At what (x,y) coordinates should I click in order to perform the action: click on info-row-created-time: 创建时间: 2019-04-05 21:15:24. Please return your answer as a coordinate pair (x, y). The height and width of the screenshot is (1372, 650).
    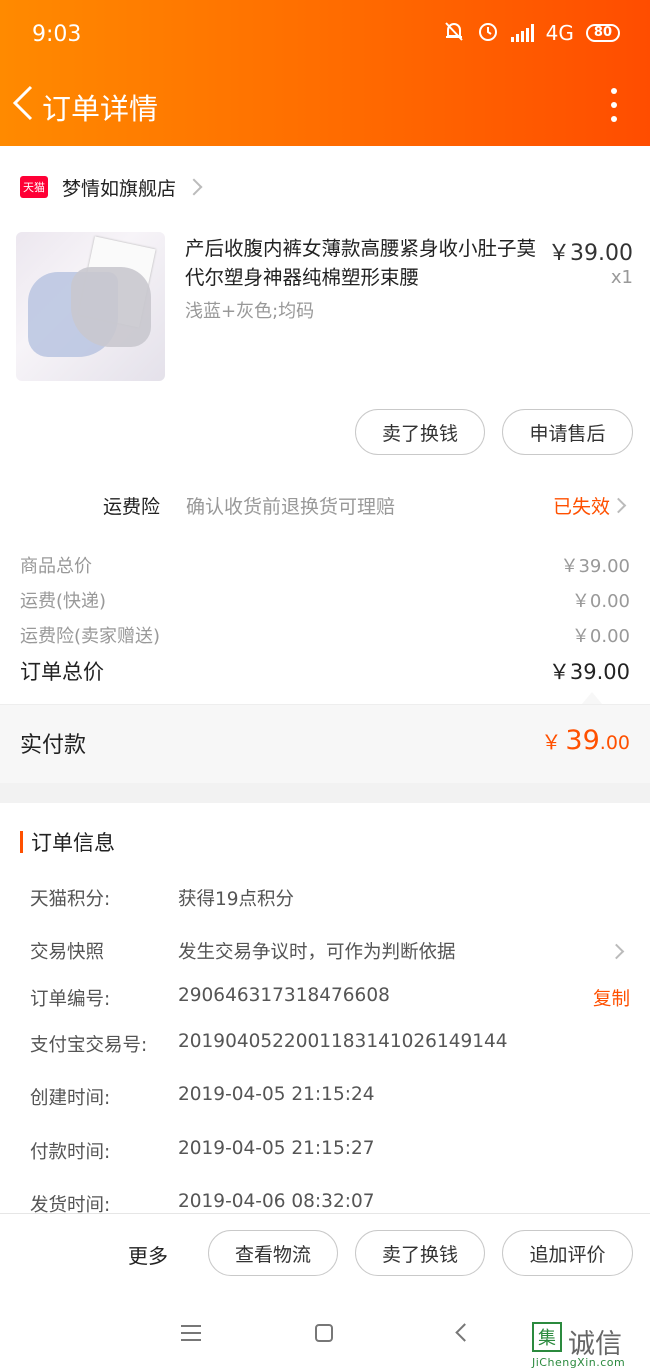
    Looking at the image, I should click on (330, 1099).